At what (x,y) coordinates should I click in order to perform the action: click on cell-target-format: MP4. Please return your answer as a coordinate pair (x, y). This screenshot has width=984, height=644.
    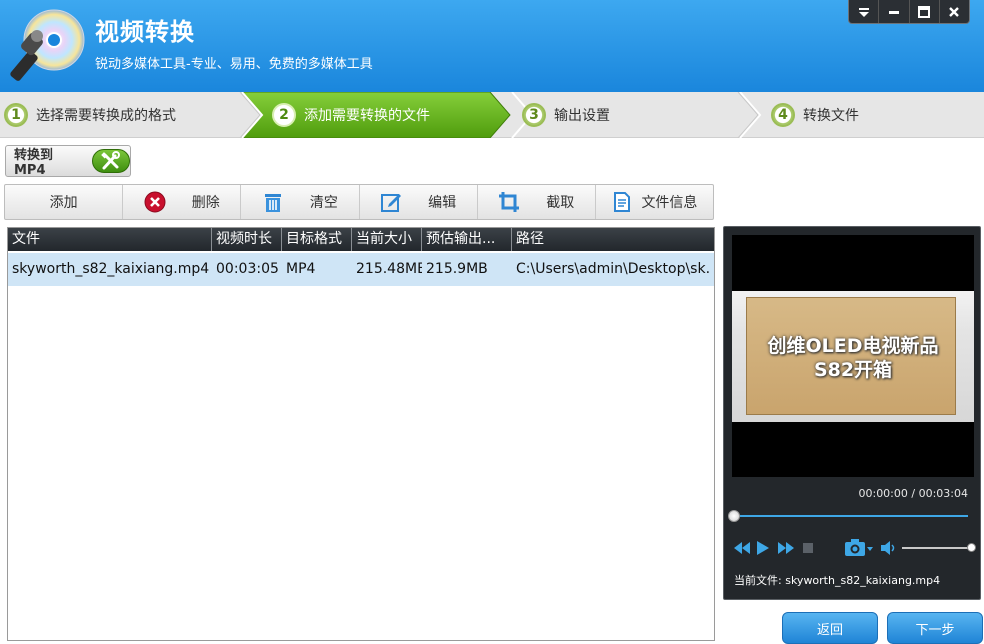
    Looking at the image, I should click on (301, 269).